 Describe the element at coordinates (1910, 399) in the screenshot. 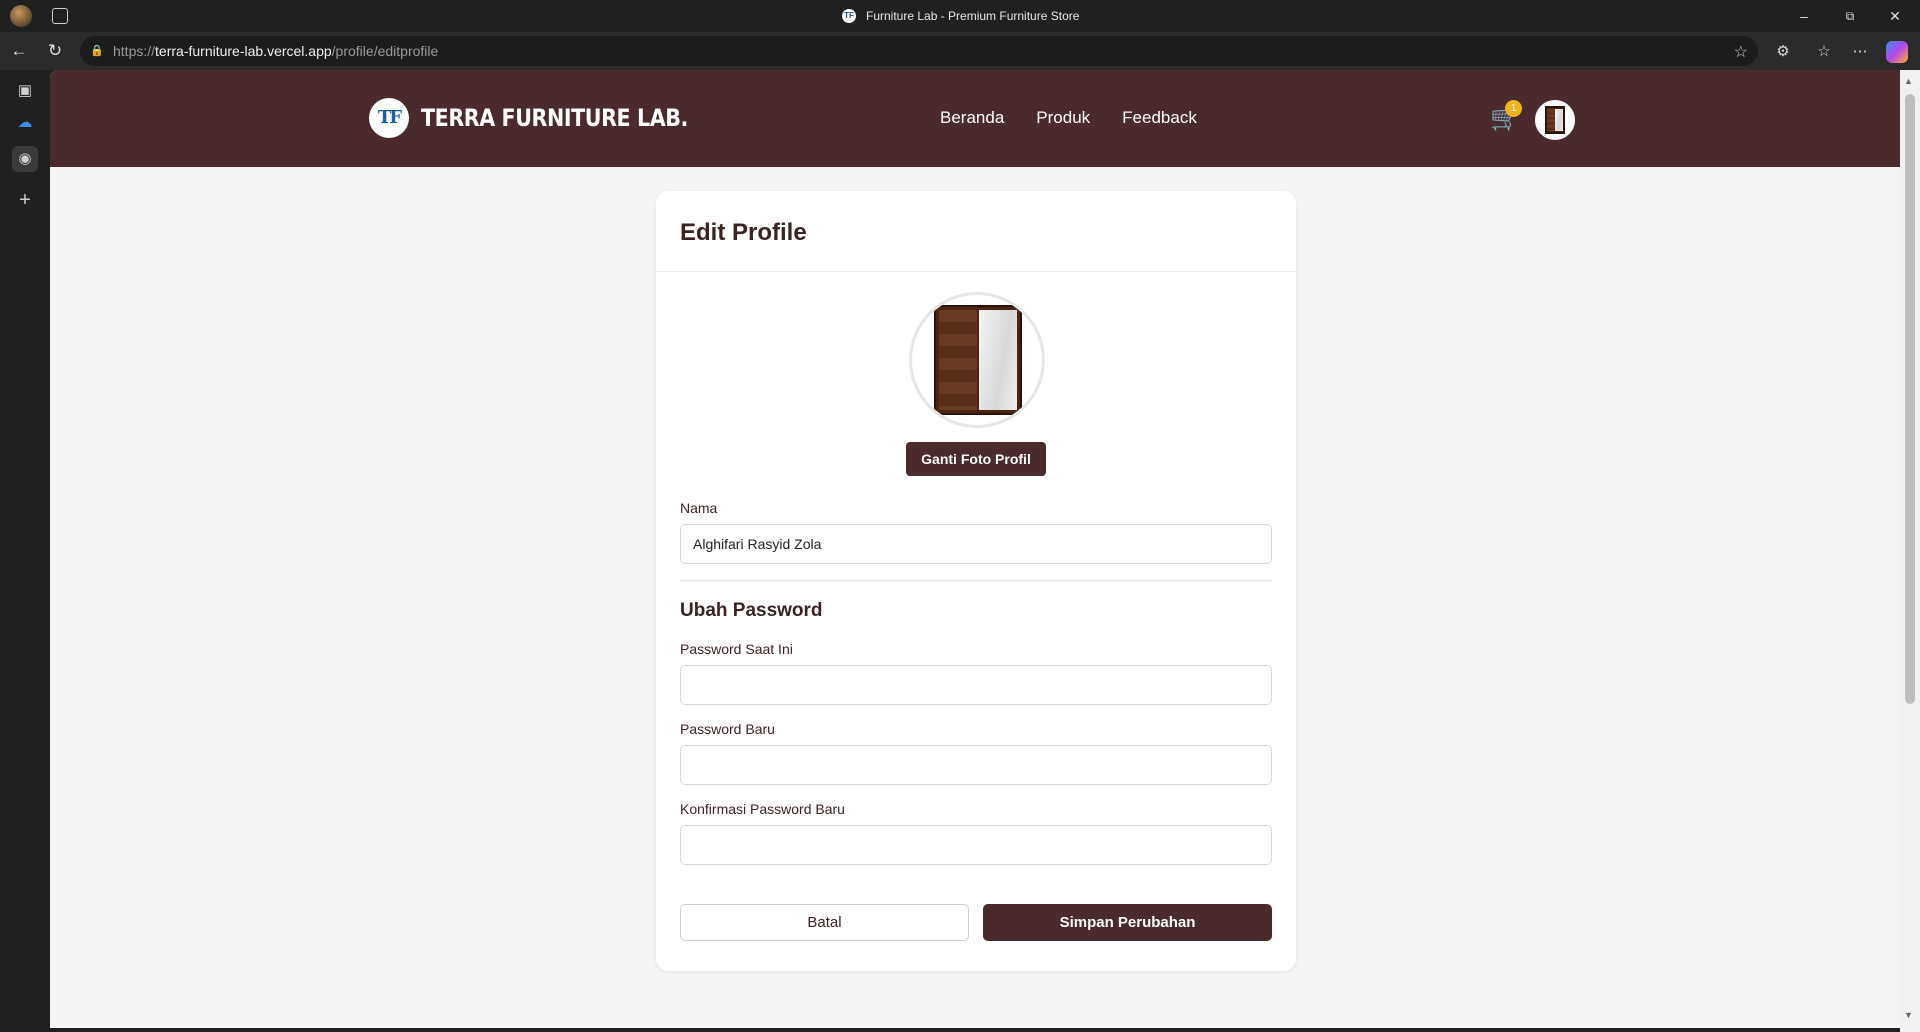

I see `scroll-thumb` at that location.